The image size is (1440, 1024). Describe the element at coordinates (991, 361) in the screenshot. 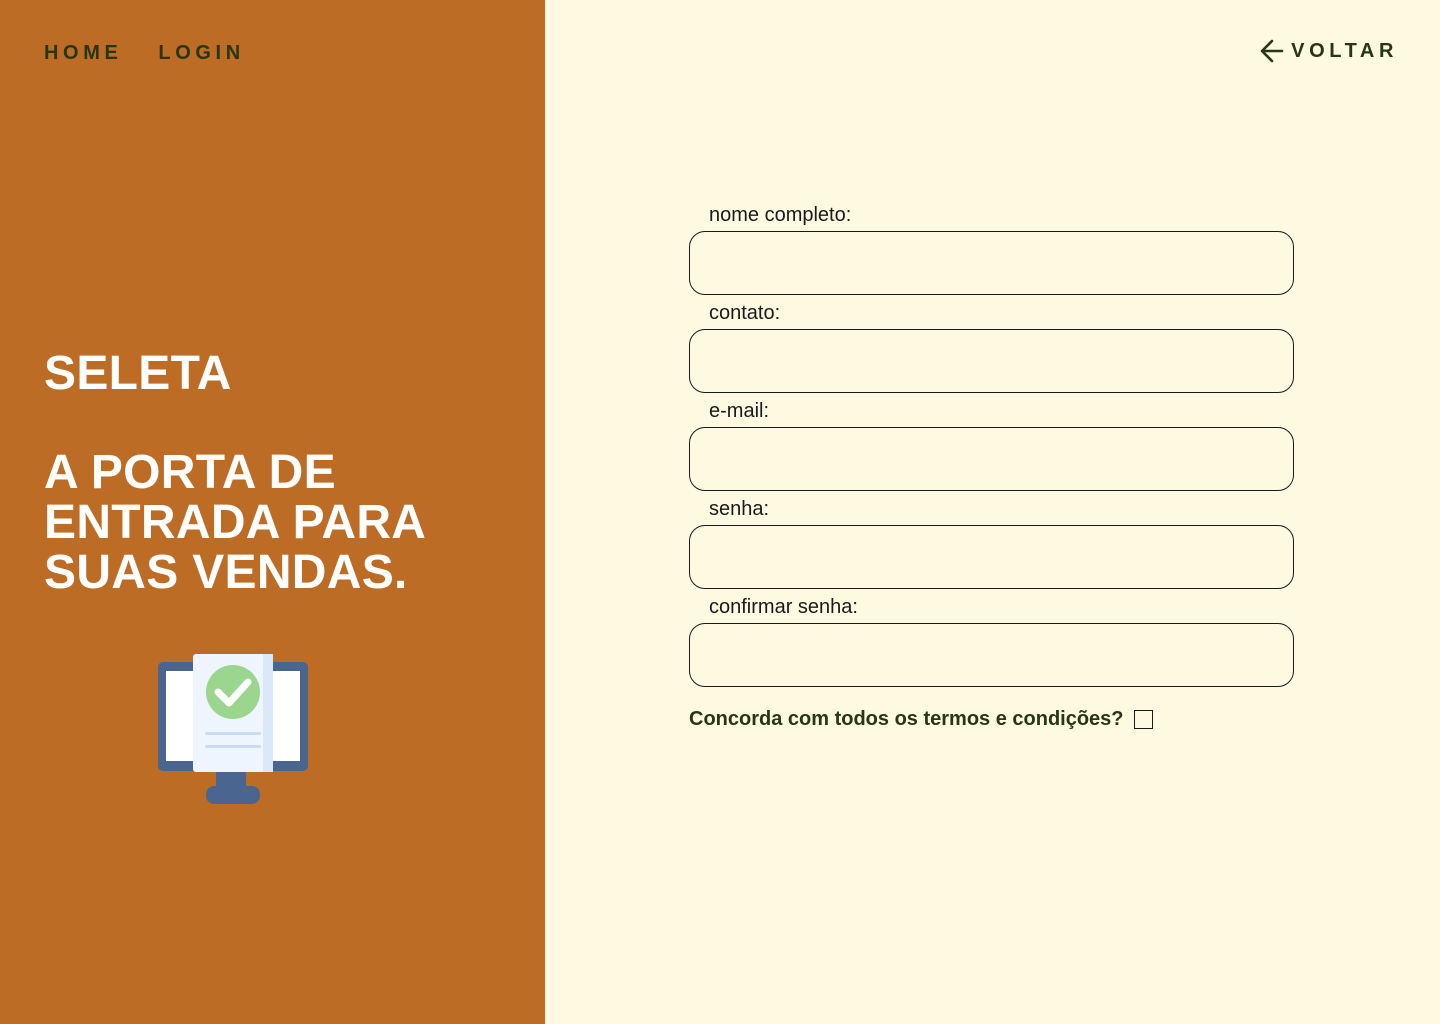

I see `contact-input` at that location.